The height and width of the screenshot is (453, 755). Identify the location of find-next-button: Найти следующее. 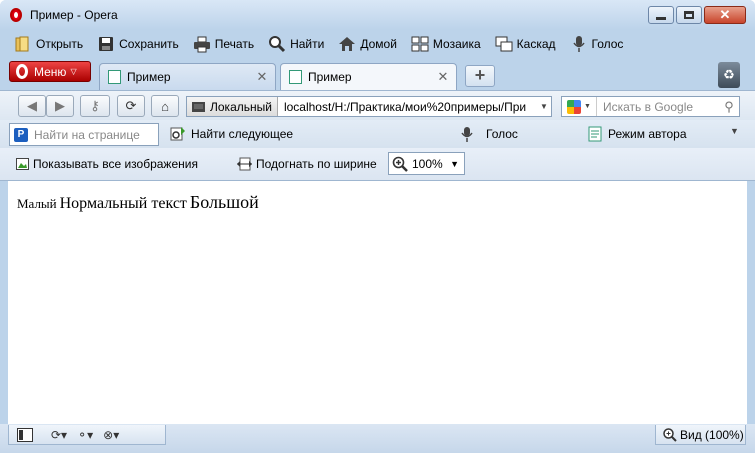
(231, 134).